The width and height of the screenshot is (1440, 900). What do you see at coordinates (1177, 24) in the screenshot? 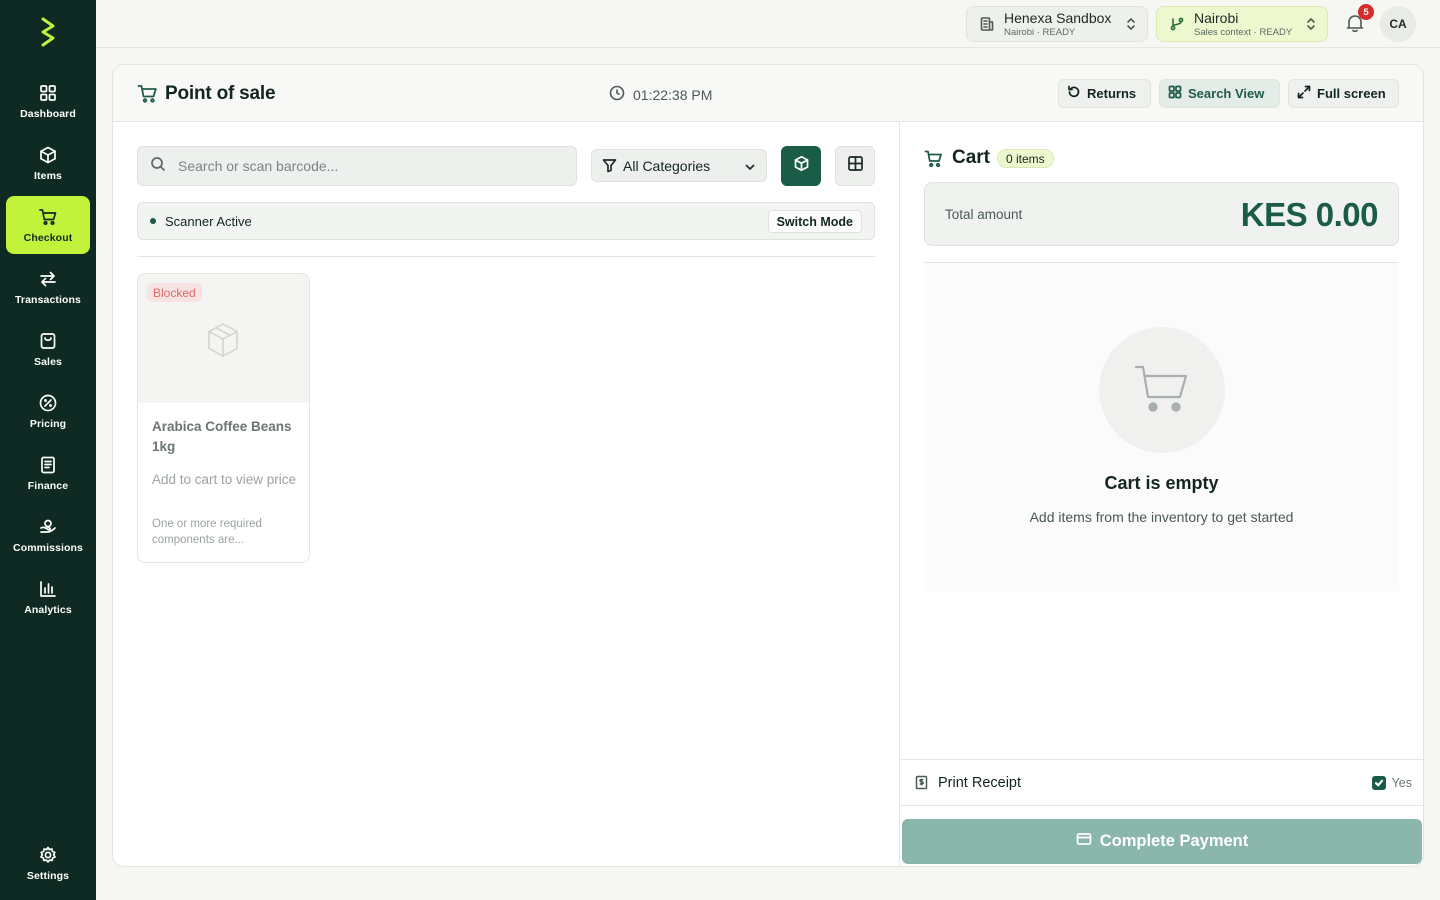
I see `git-branch-icon` at bounding box center [1177, 24].